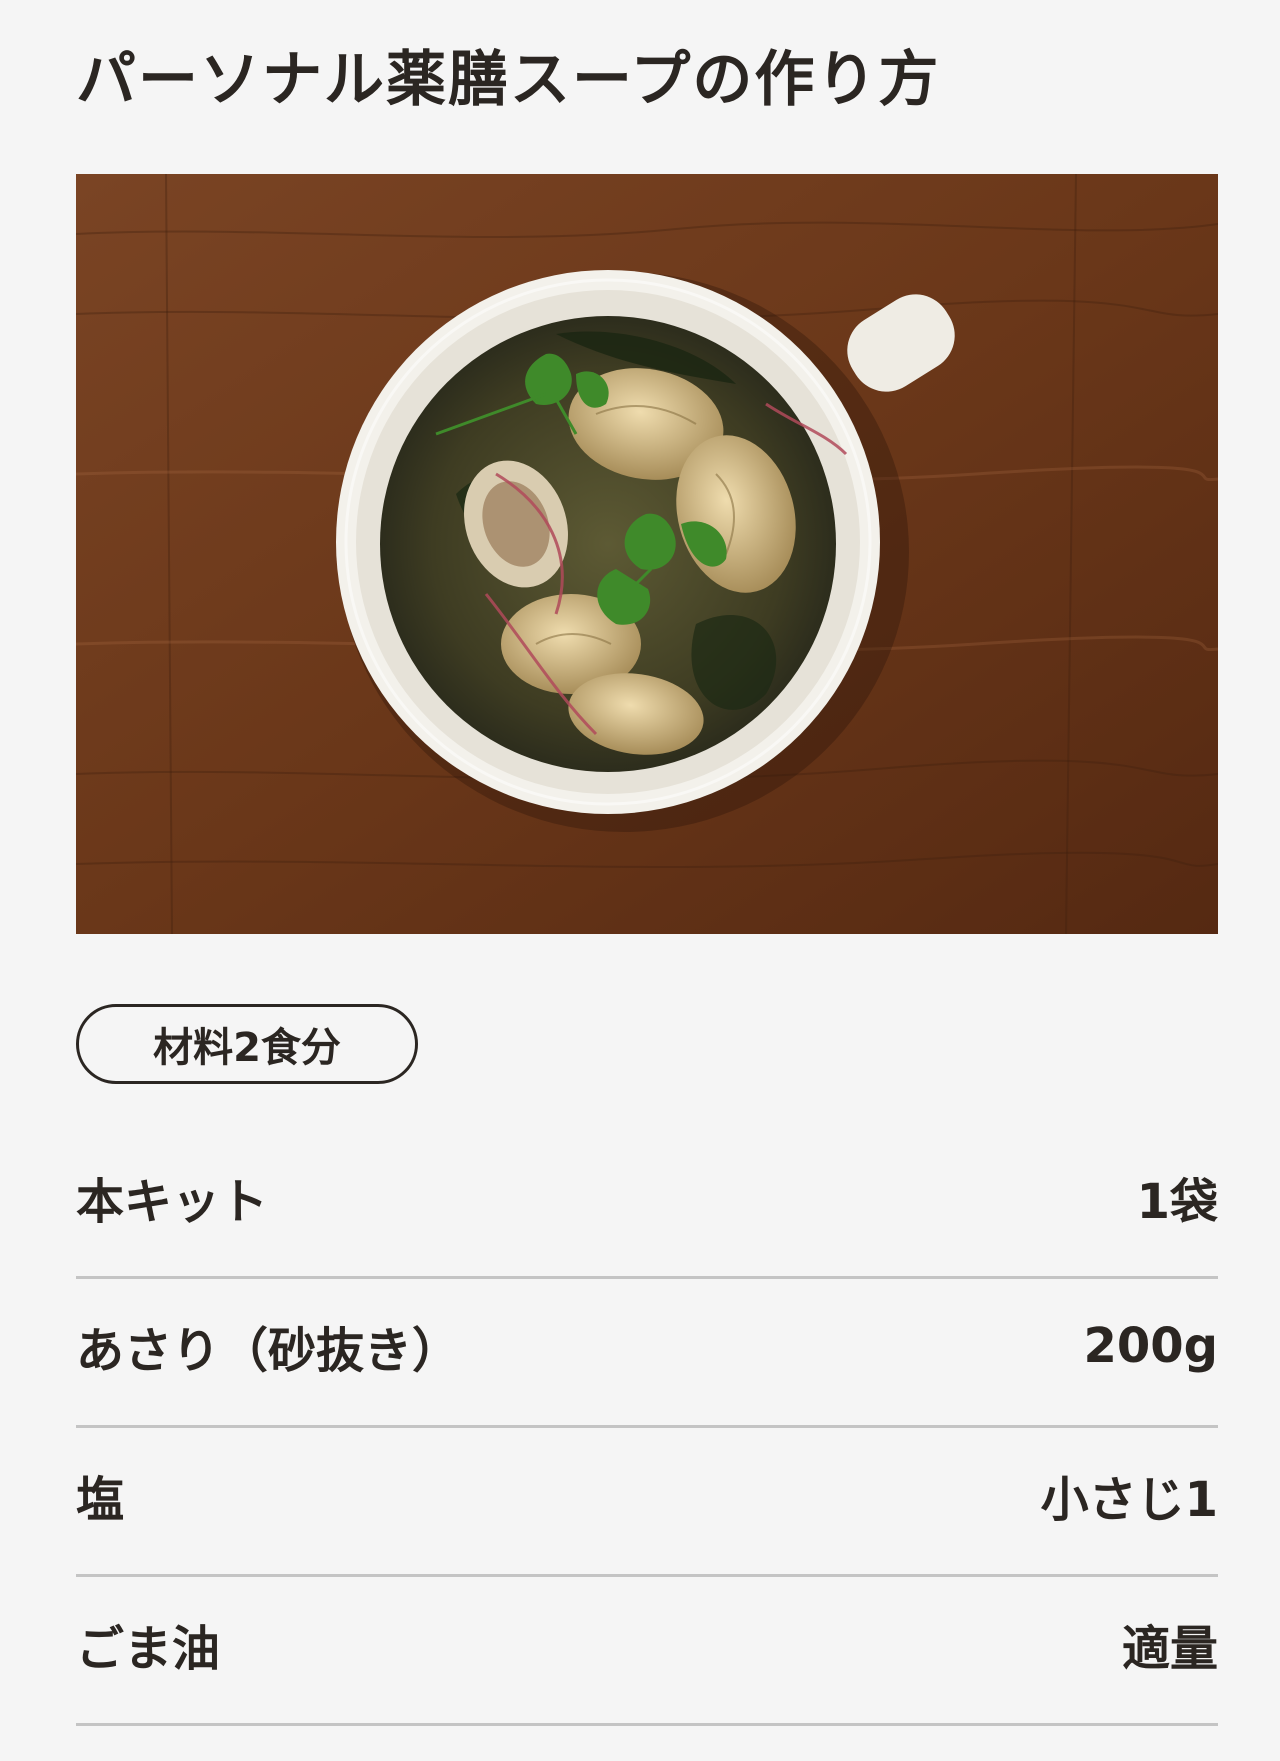 The image size is (1280, 1761). Describe the element at coordinates (1169, 1649) in the screenshot. I see `ingredient-quantity: 適量` at that location.